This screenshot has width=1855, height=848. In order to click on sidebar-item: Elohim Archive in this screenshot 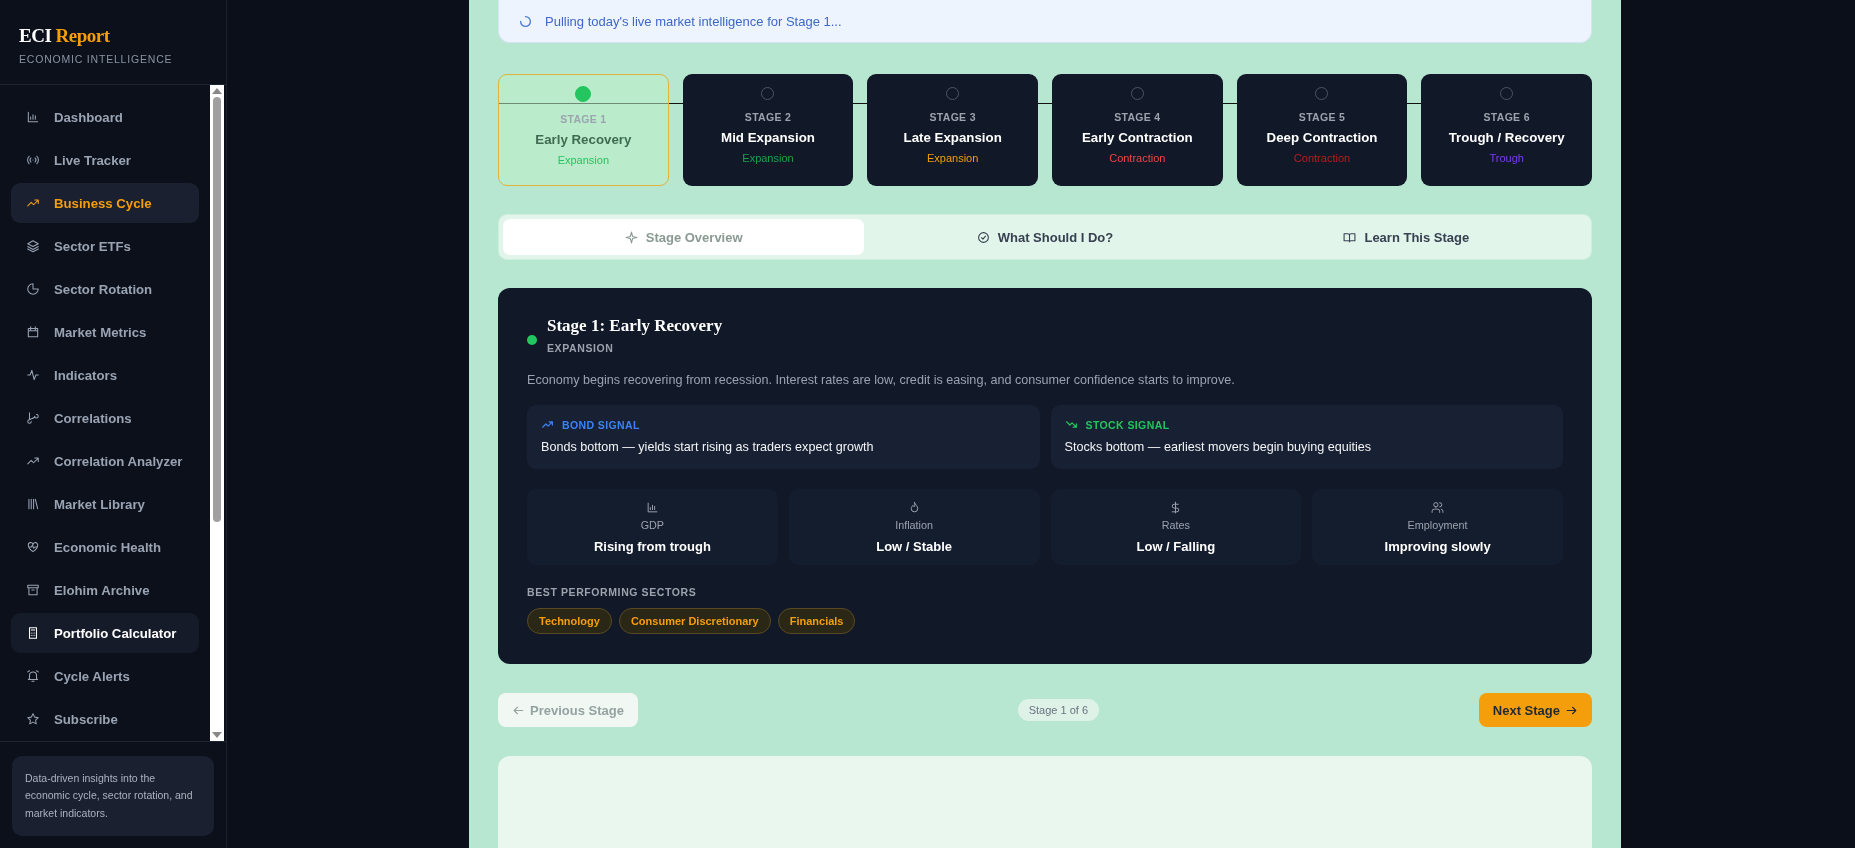, I will do `click(105, 590)`.